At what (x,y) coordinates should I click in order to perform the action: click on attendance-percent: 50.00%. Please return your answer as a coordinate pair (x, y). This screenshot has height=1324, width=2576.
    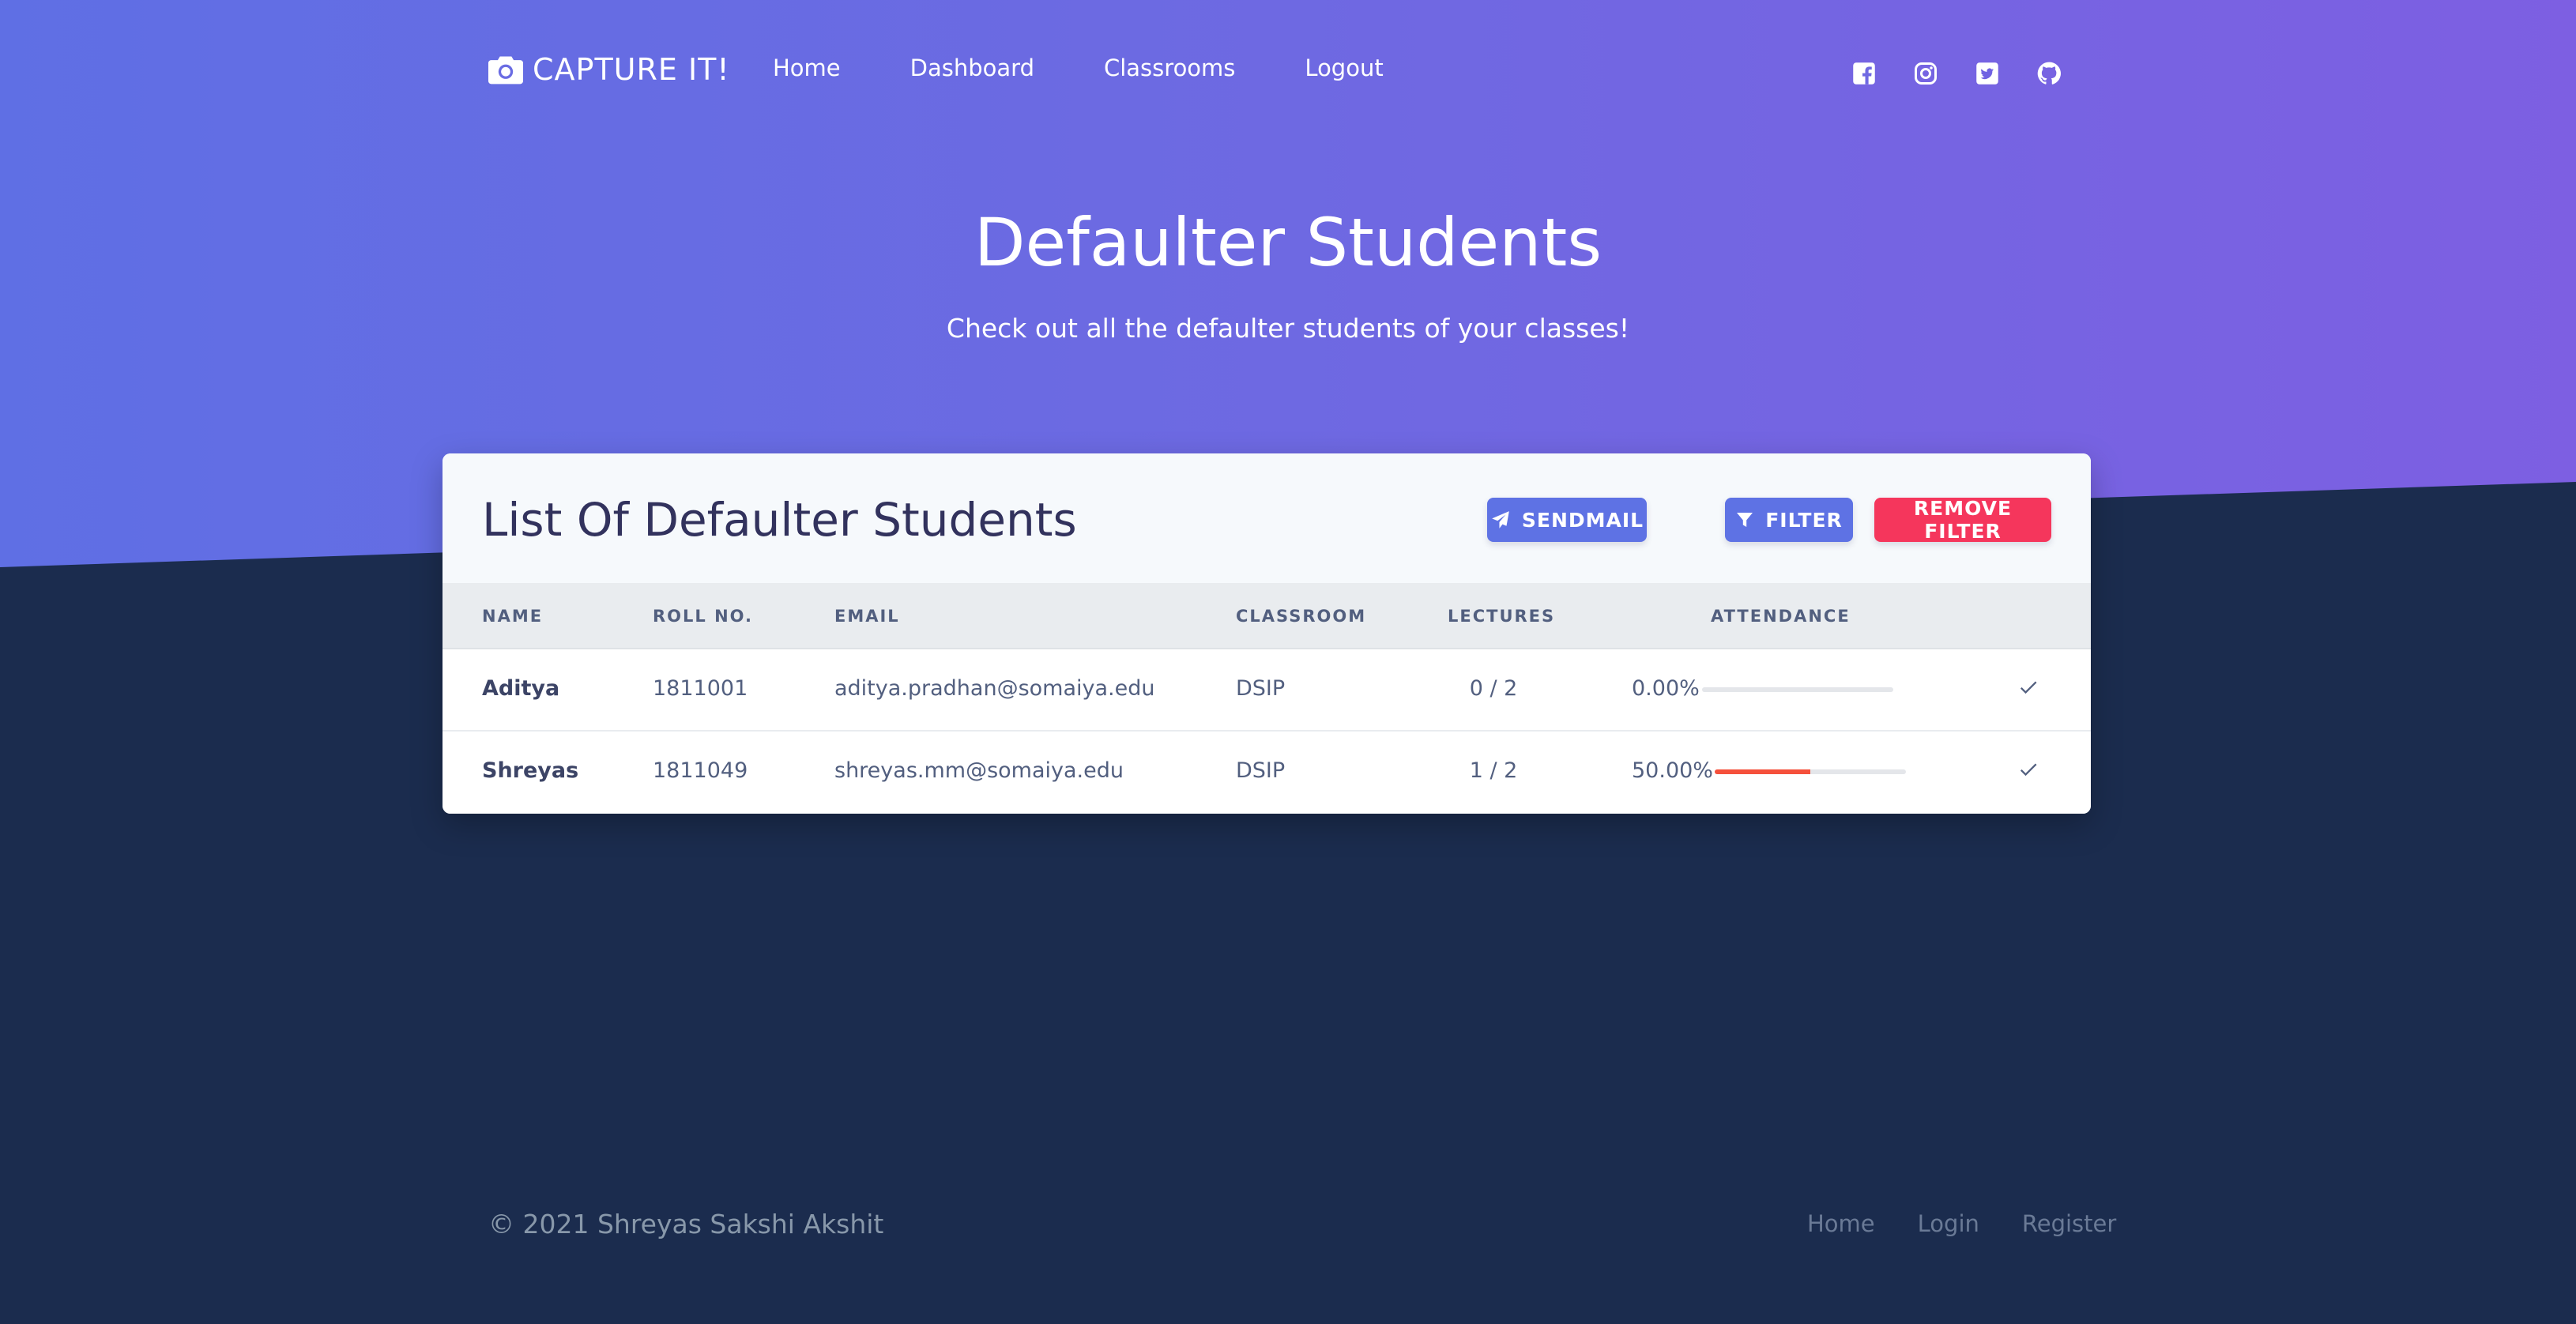
    Looking at the image, I should click on (1672, 770).